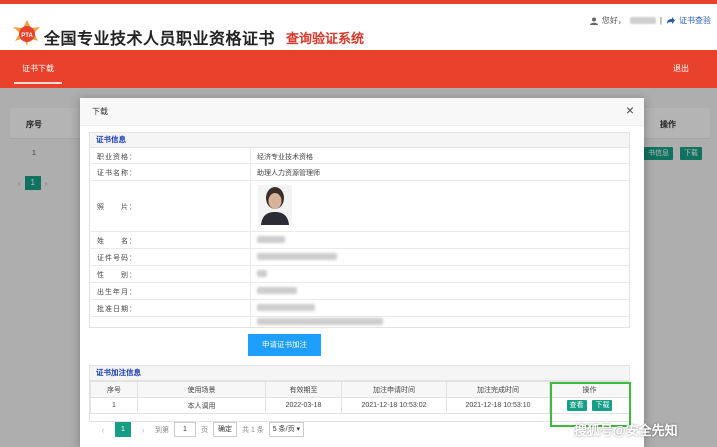  I want to click on pagination: ‹ 1 › 到第 1 页 确定 共 1 条 5 条/页 ▾, so click(200, 429).